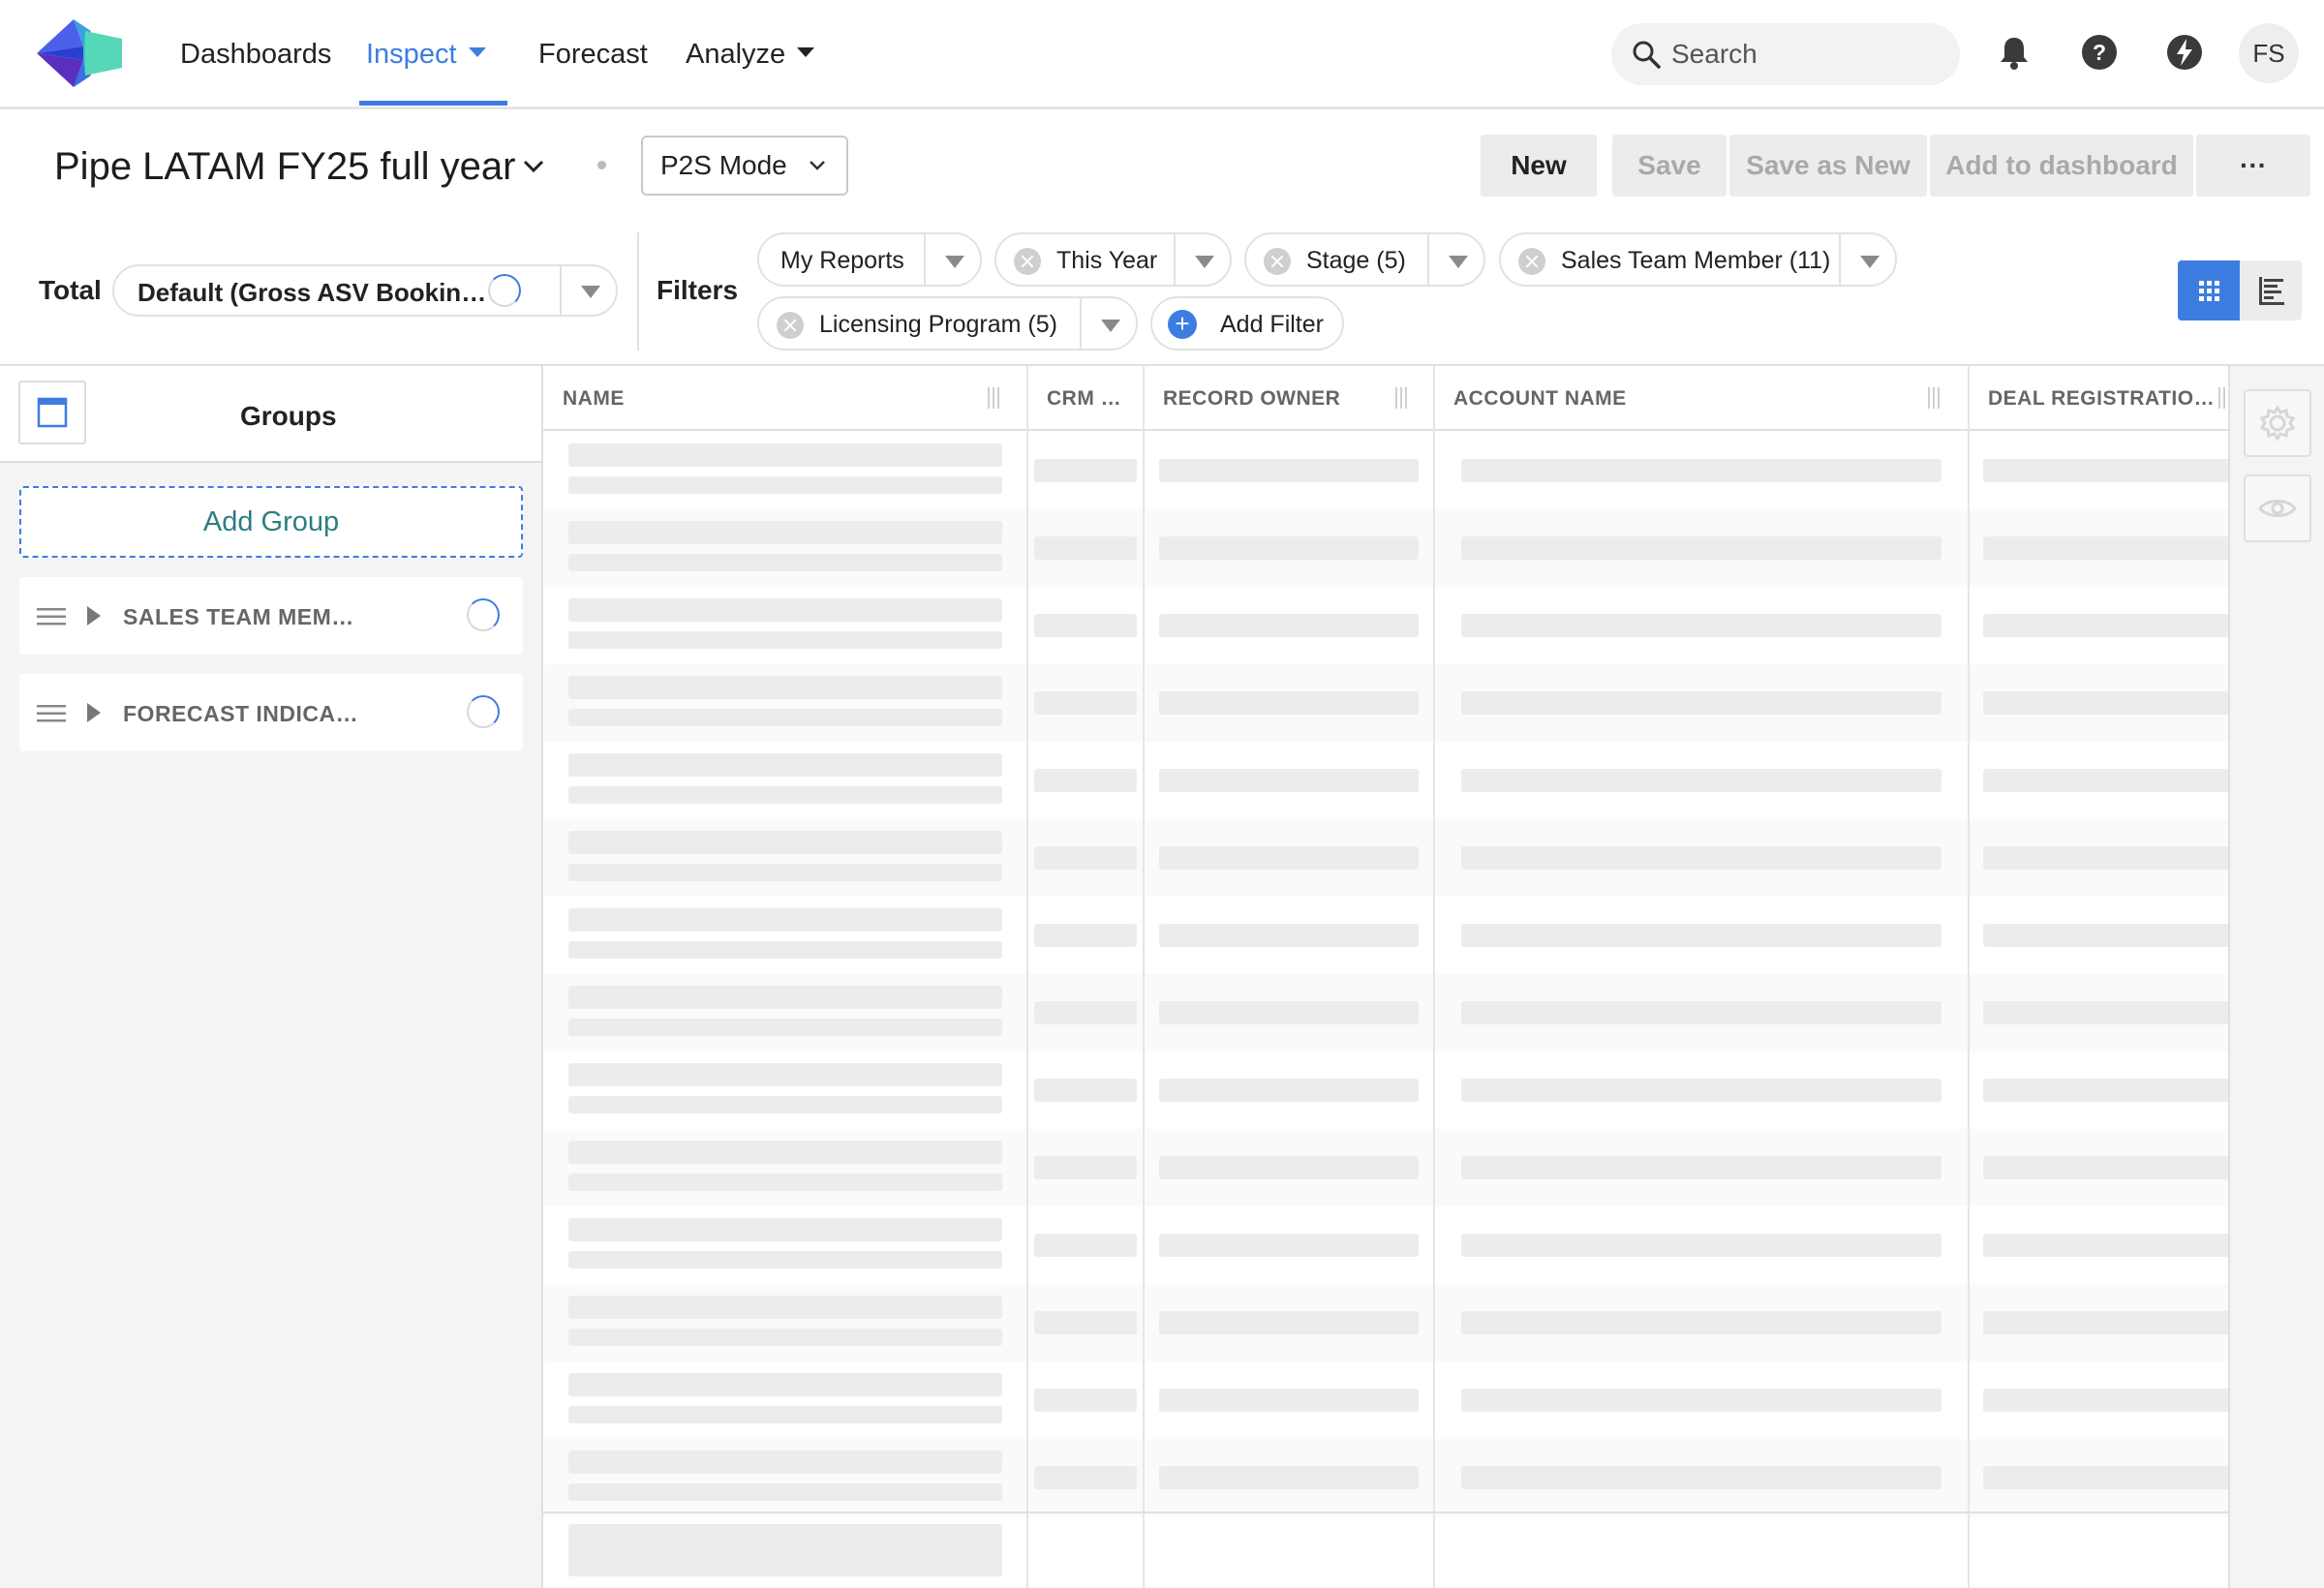 This screenshot has height=1588, width=2324. What do you see at coordinates (2015, 52) in the screenshot?
I see `bell-icon` at bounding box center [2015, 52].